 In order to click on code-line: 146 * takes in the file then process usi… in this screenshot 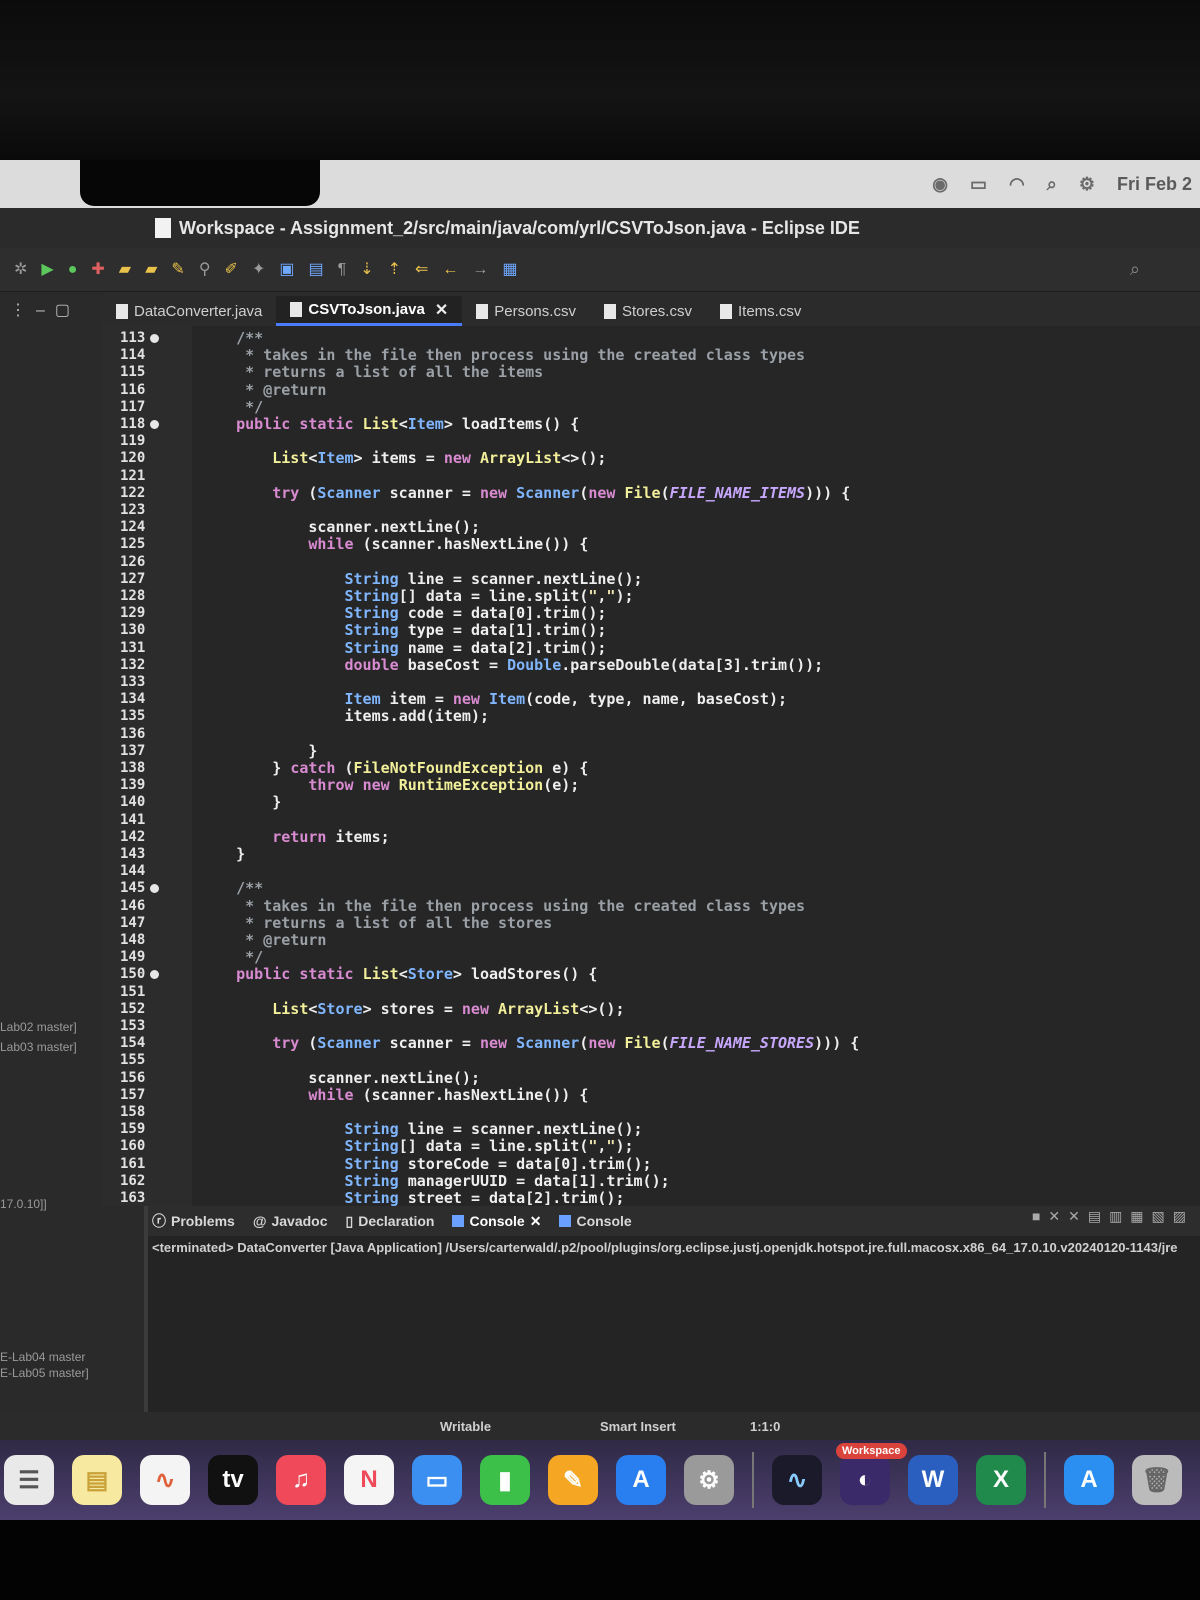, I will do `click(651, 906)`.